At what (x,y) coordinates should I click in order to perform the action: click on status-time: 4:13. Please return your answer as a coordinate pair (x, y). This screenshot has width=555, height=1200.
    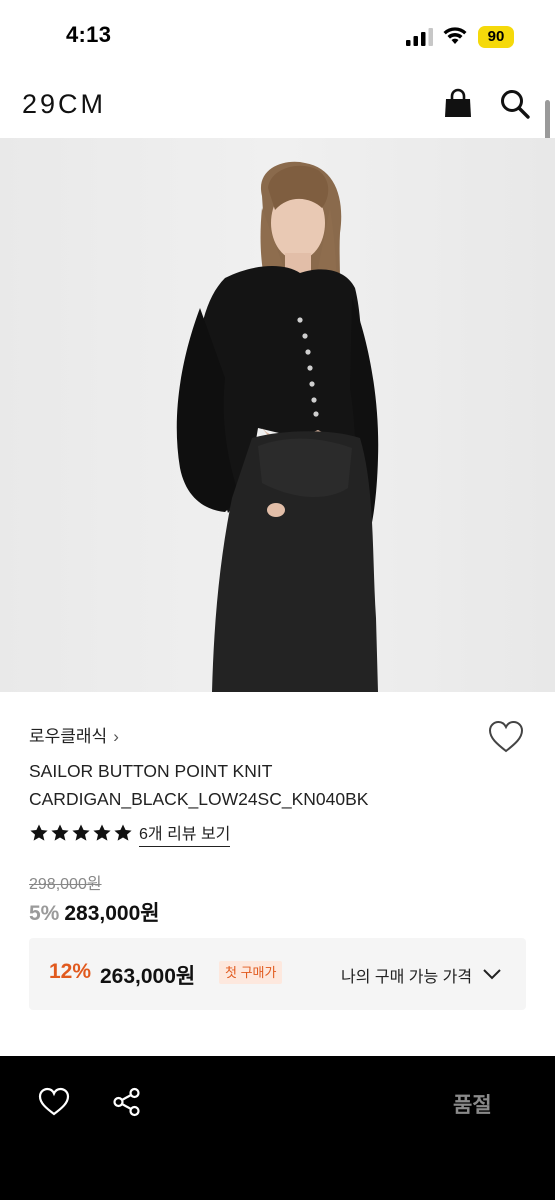
    Looking at the image, I should click on (89, 34).